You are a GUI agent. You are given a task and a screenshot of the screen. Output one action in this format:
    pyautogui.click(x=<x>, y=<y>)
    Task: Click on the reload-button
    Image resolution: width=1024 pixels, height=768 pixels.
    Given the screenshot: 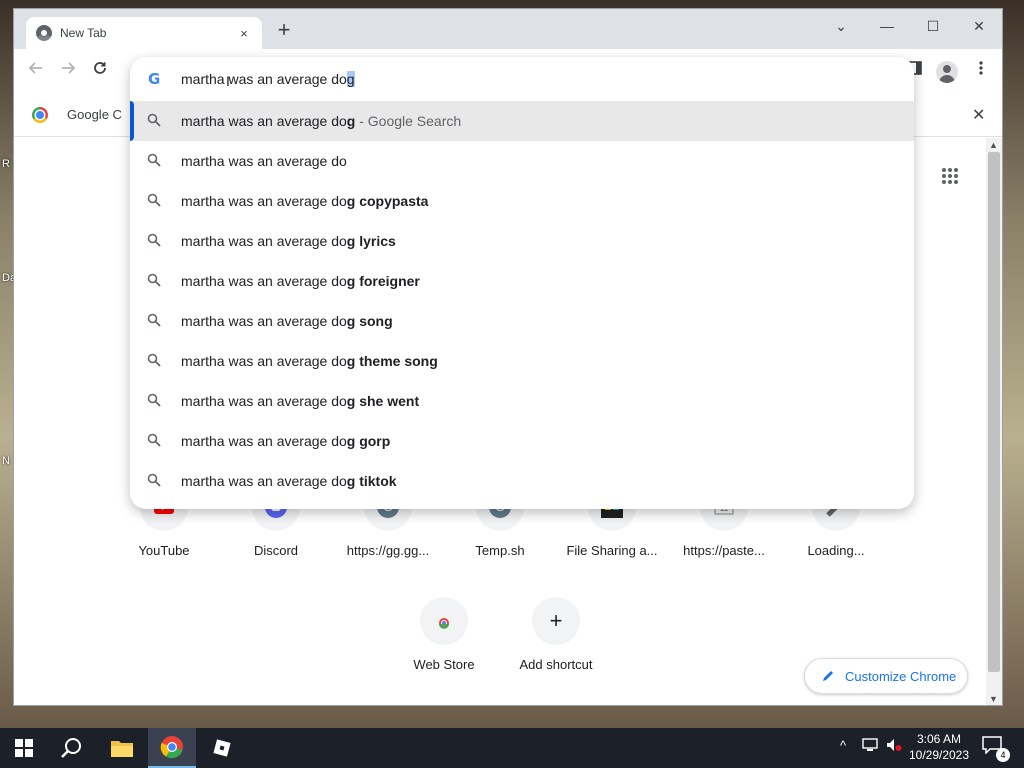 What is the action you would take?
    pyautogui.click(x=100, y=71)
    